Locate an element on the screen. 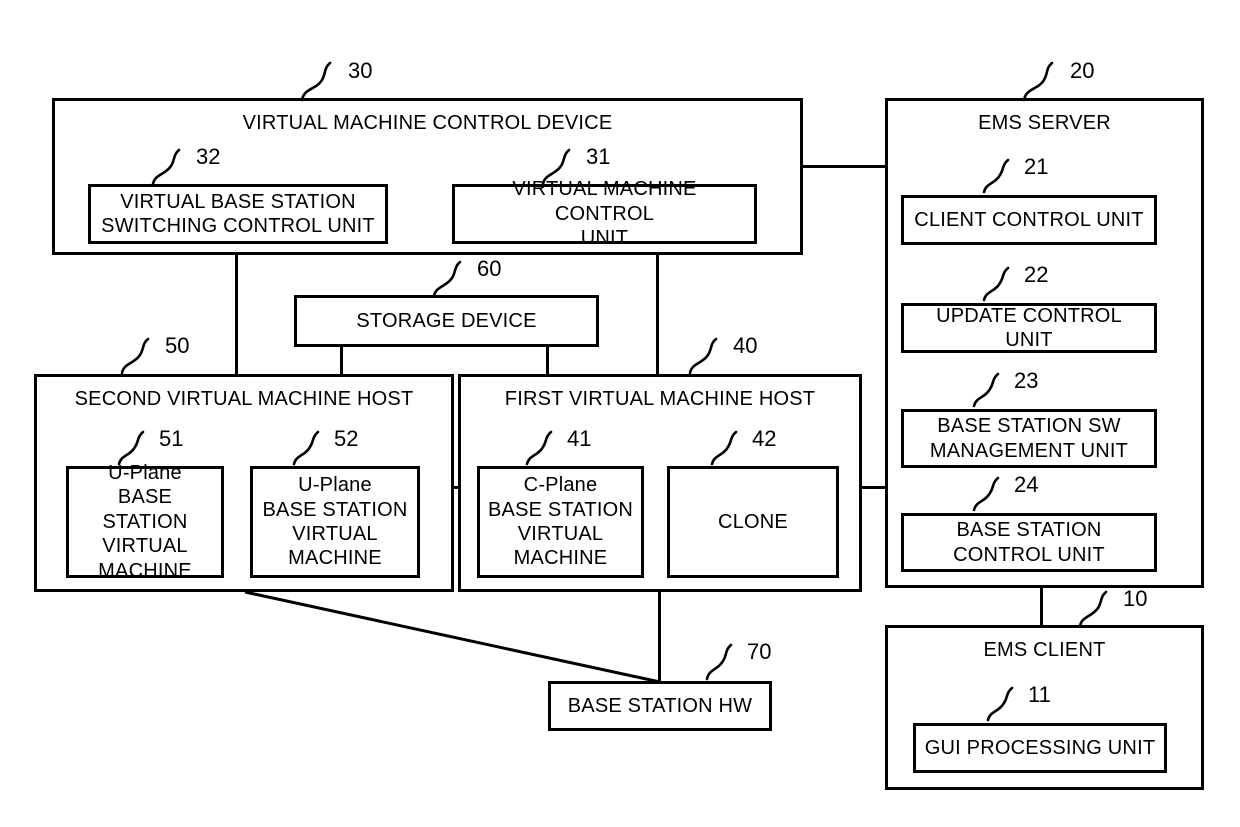 Image resolution: width=1240 pixels, height=827 pixels. ref-number-70: 70 is located at coordinates (759, 651).